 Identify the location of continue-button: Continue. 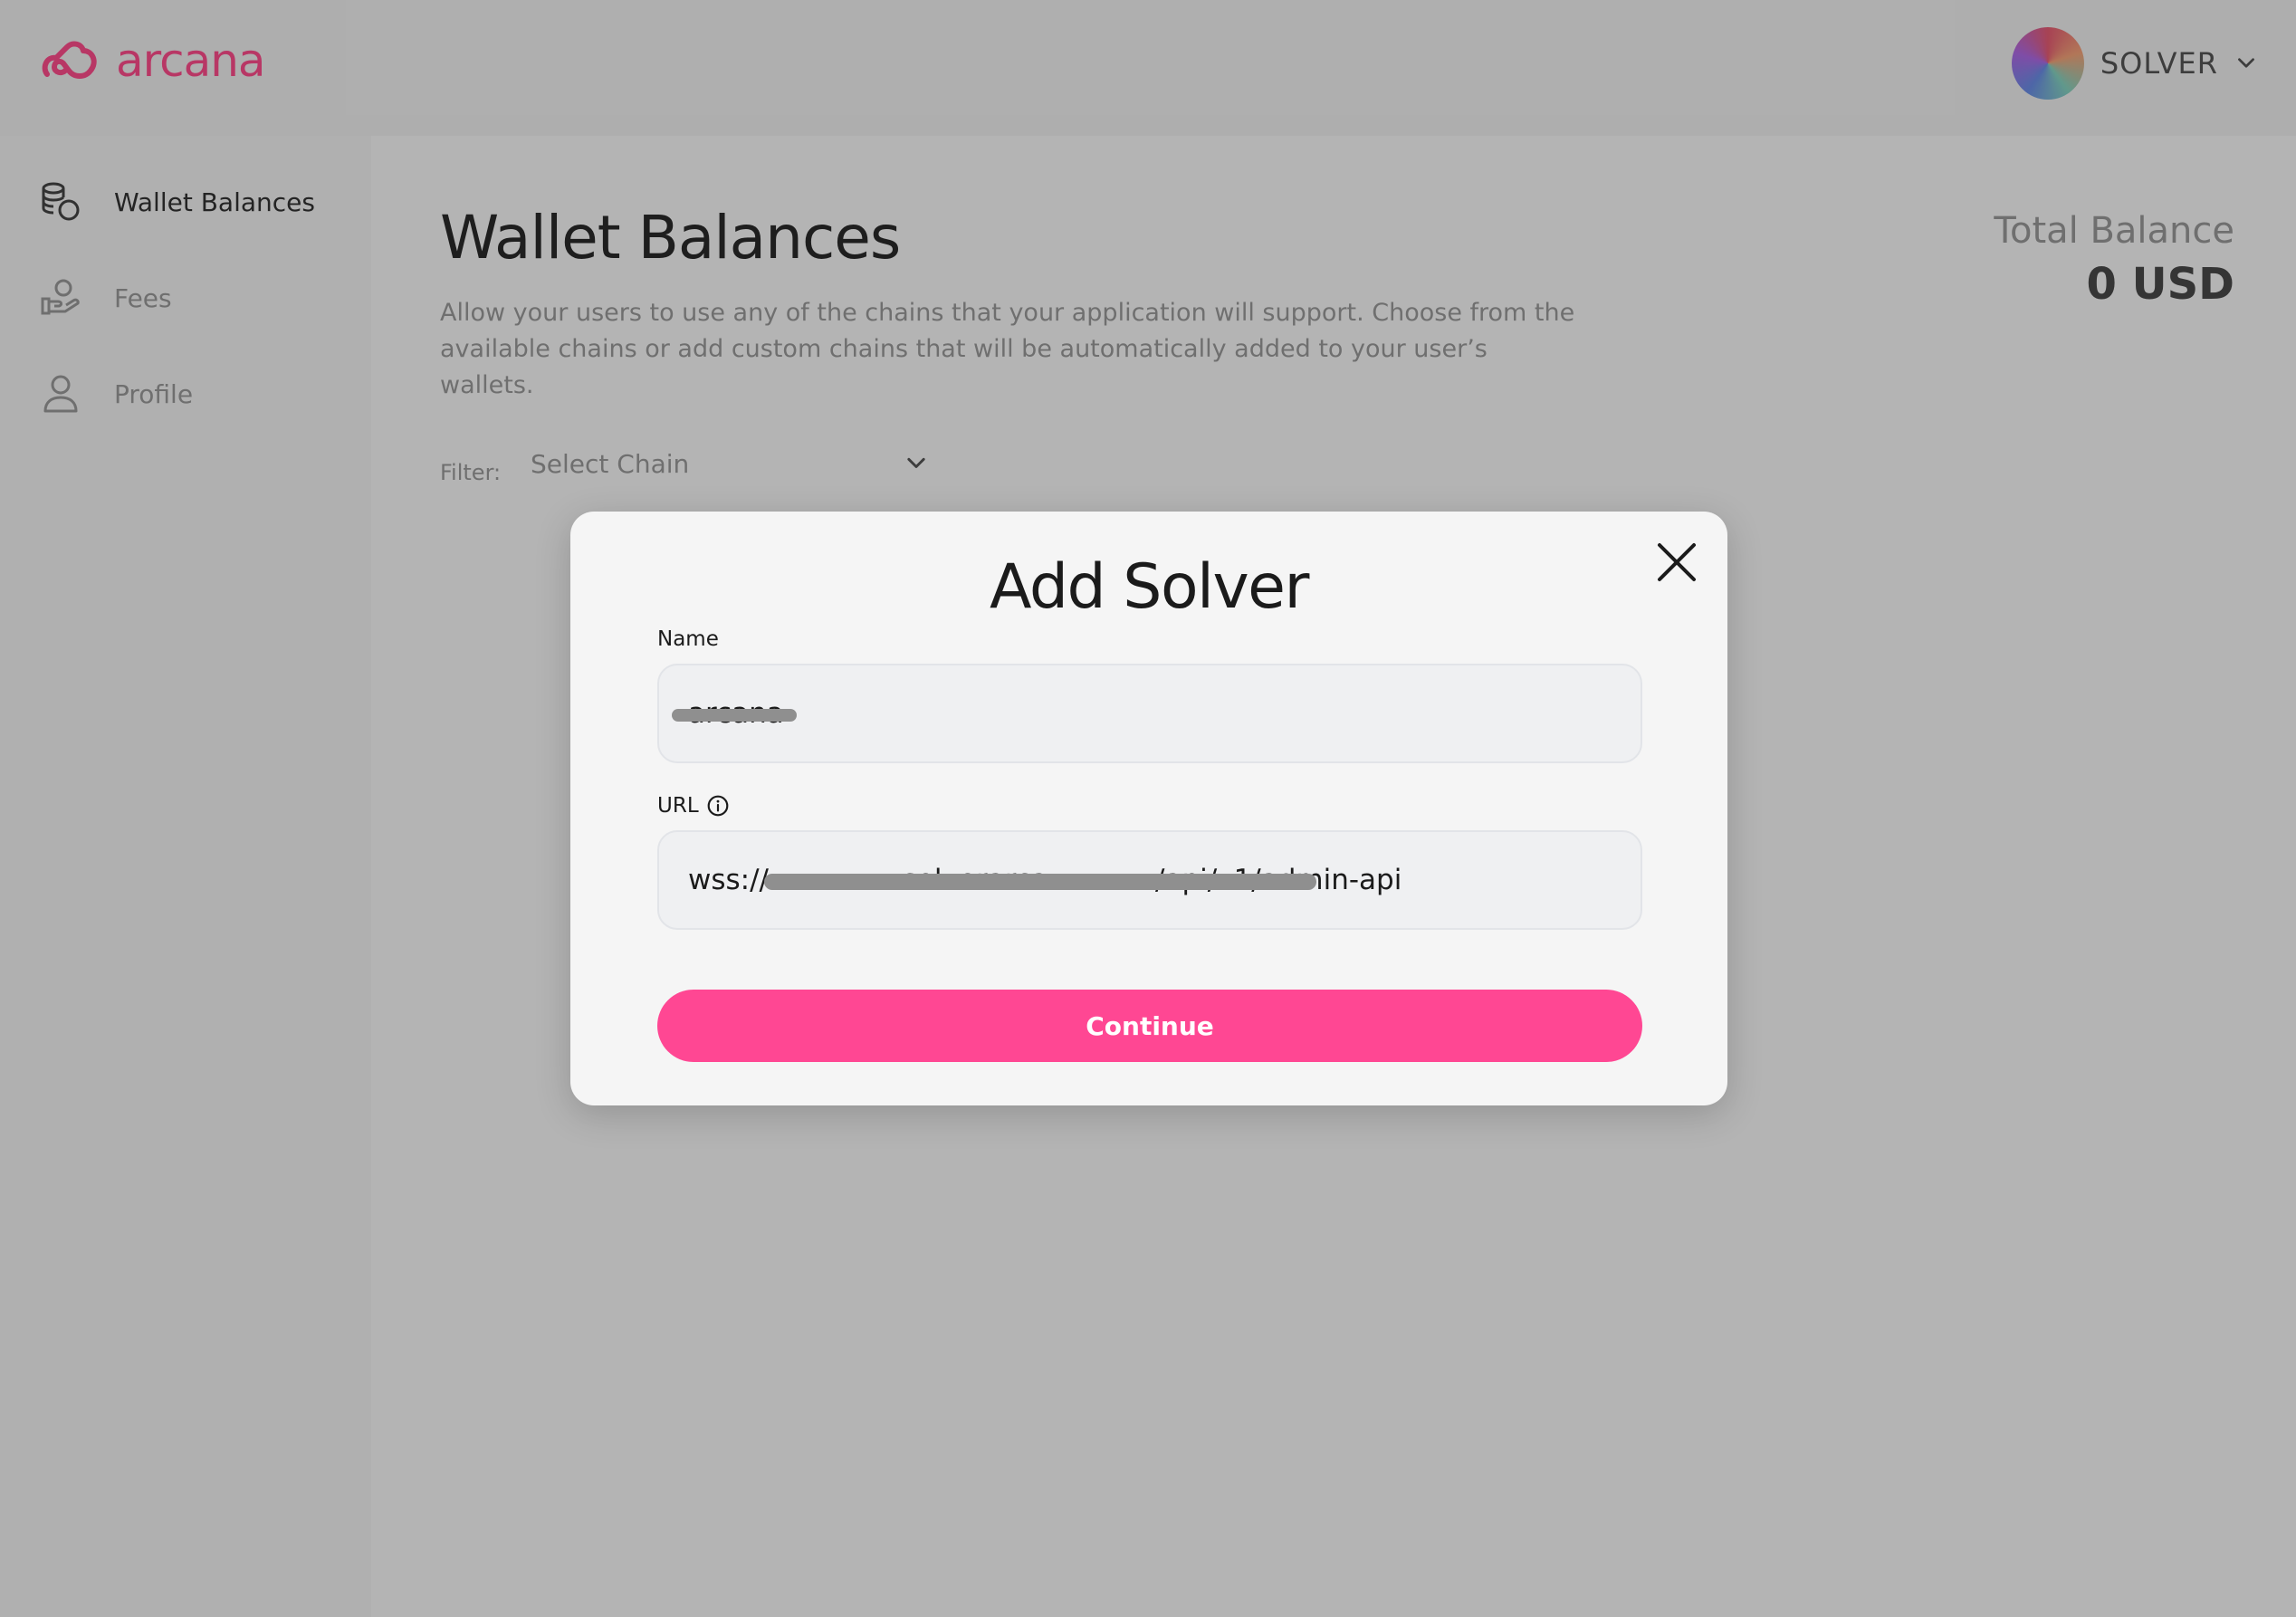
(1149, 1026).